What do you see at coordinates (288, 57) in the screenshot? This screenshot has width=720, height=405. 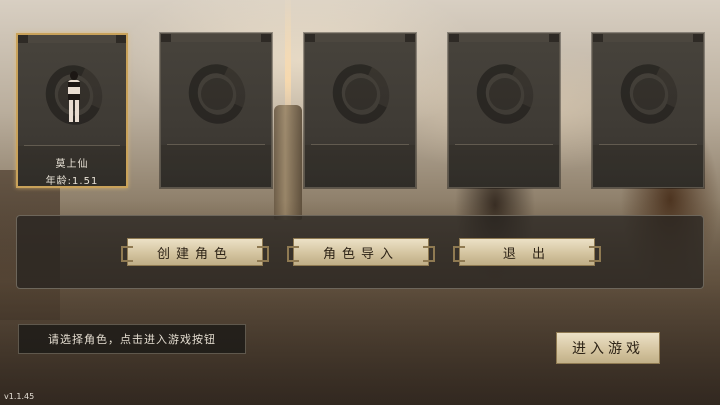 I see `light-beam` at bounding box center [288, 57].